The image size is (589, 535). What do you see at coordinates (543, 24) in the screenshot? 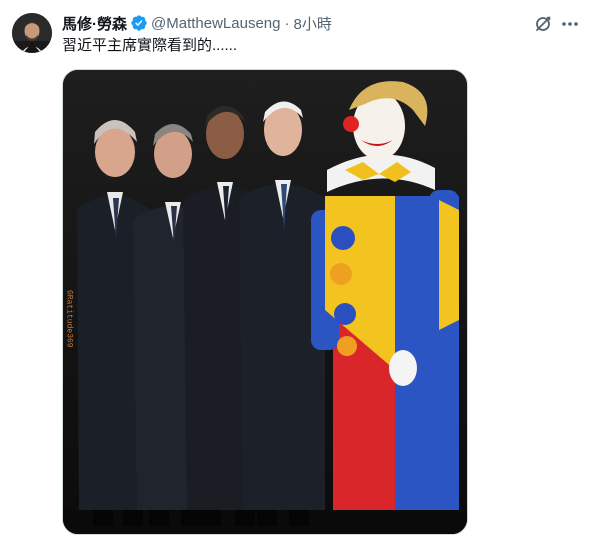
I see `grok-icon` at bounding box center [543, 24].